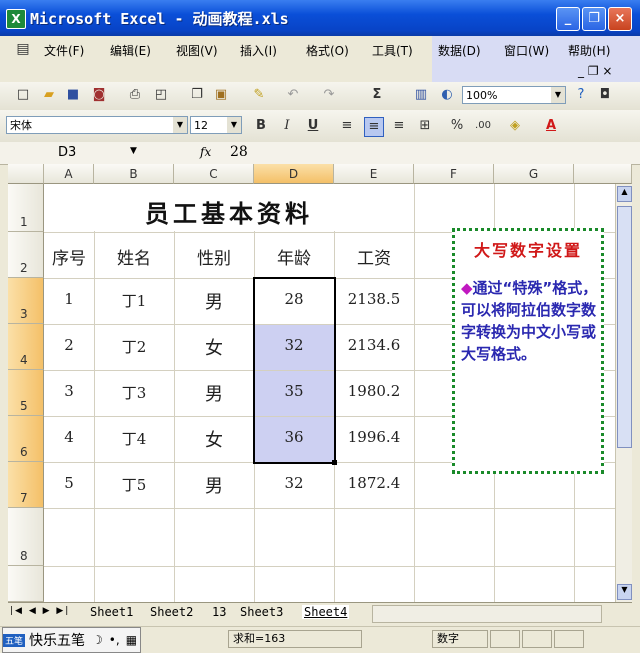 Image resolution: width=640 pixels, height=653 pixels. I want to click on format-painter-icon: ✎, so click(259, 95).